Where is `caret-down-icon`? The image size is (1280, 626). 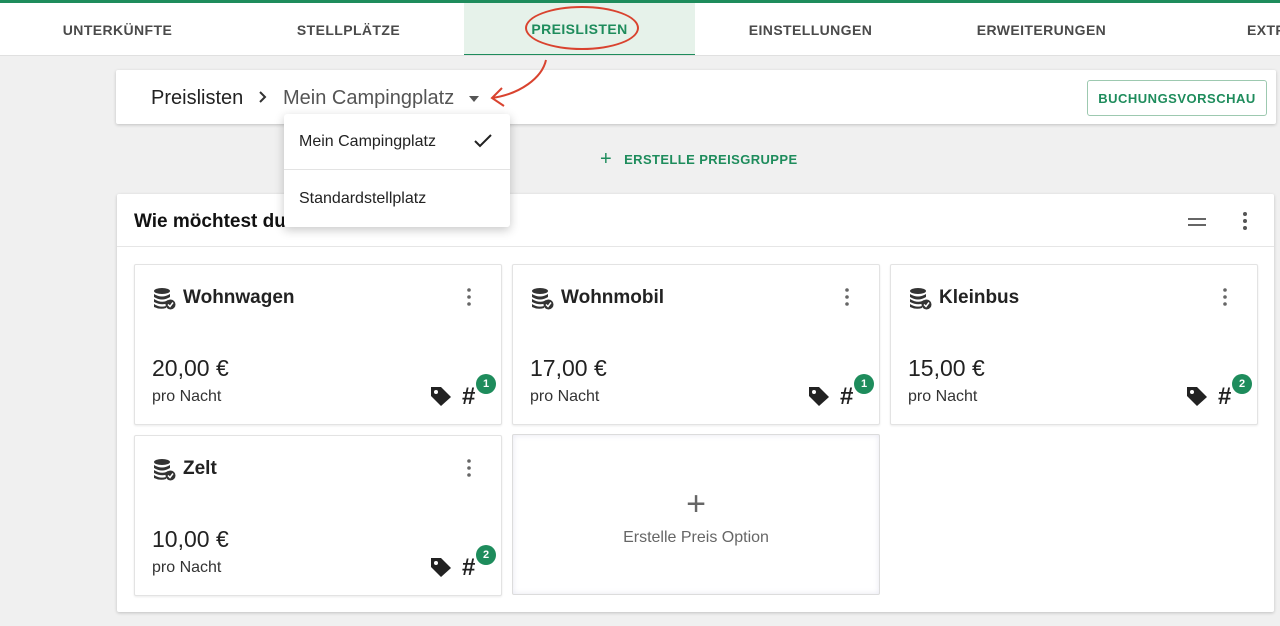 caret-down-icon is located at coordinates (474, 99).